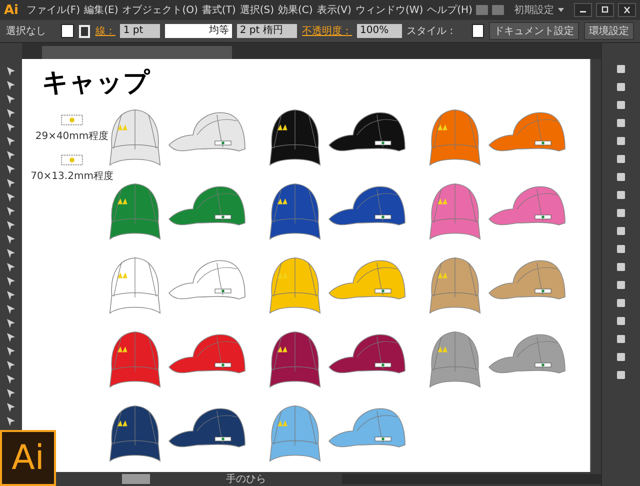  What do you see at coordinates (105, 31) in the screenshot?
I see `stroke-link: 線：` at bounding box center [105, 31].